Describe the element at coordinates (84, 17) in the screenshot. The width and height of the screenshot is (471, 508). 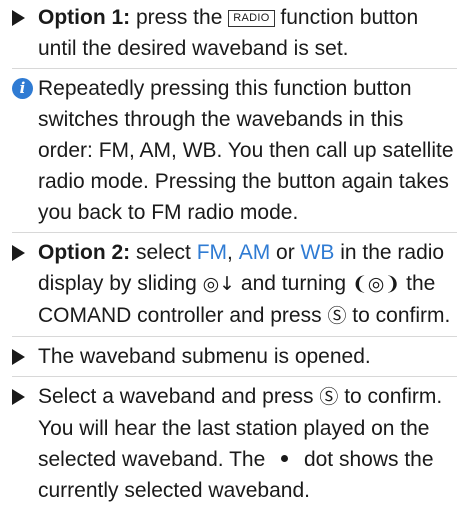
I see `option-1-label: Option 1:` at that location.